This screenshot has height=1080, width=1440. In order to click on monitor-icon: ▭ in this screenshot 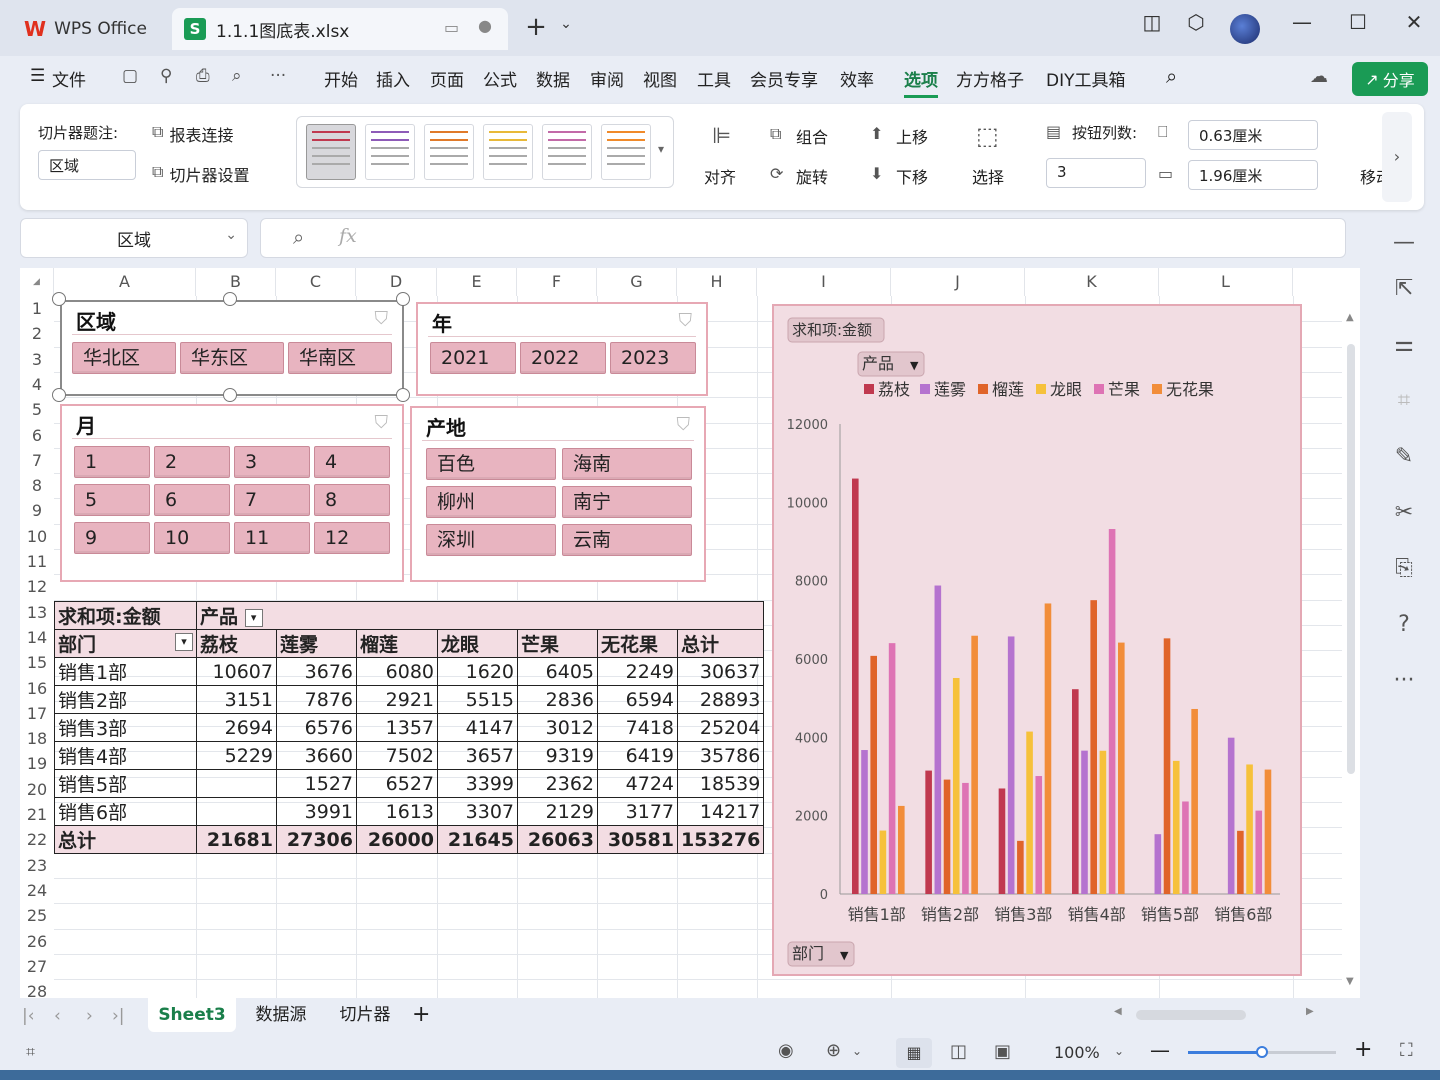, I will do `click(451, 27)`.